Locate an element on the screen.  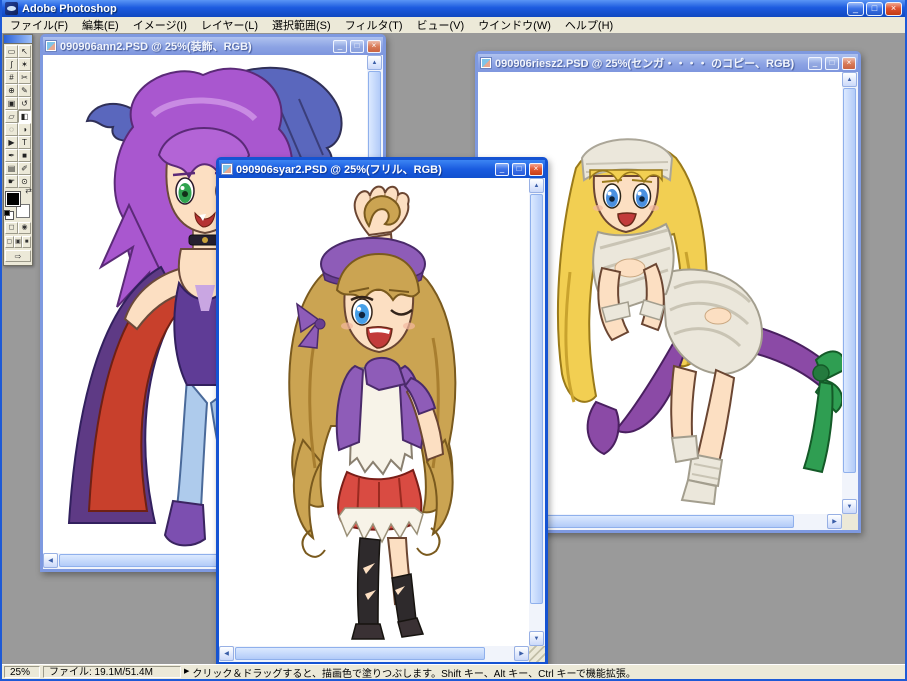
app-minimize-button: _ is located at coordinates (855, 8).